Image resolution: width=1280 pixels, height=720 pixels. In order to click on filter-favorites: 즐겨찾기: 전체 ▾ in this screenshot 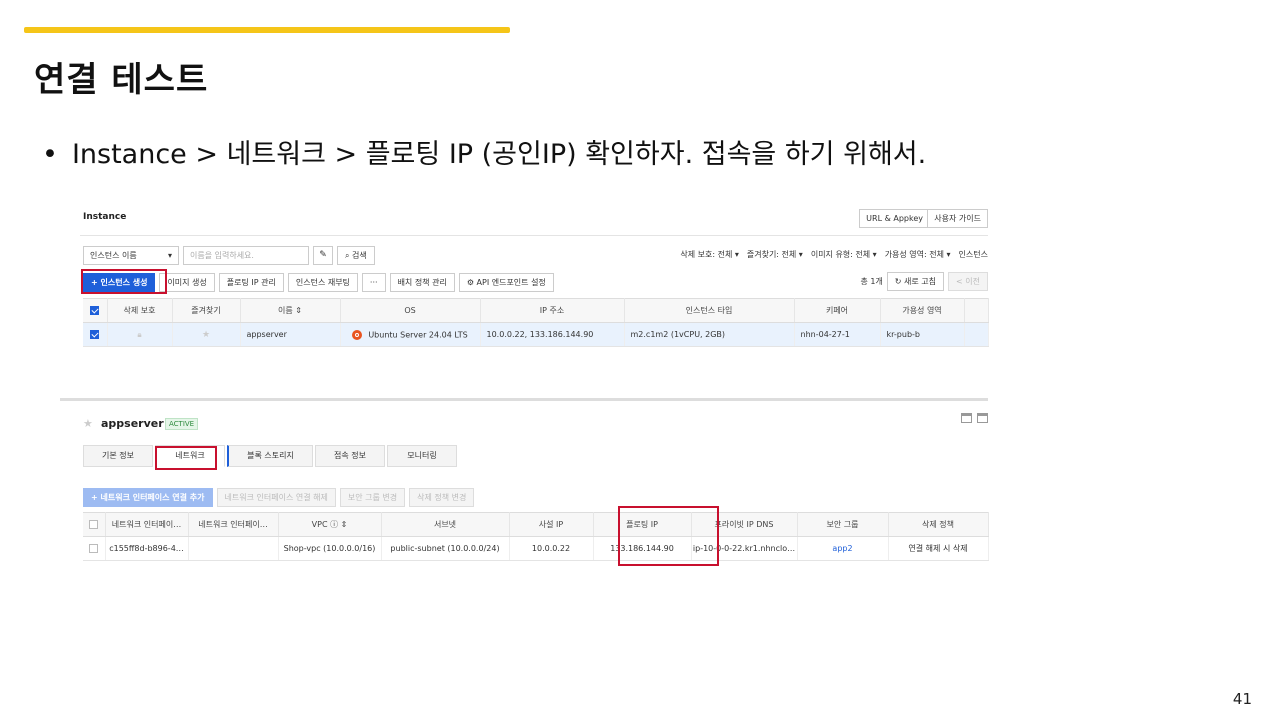, I will do `click(775, 254)`.